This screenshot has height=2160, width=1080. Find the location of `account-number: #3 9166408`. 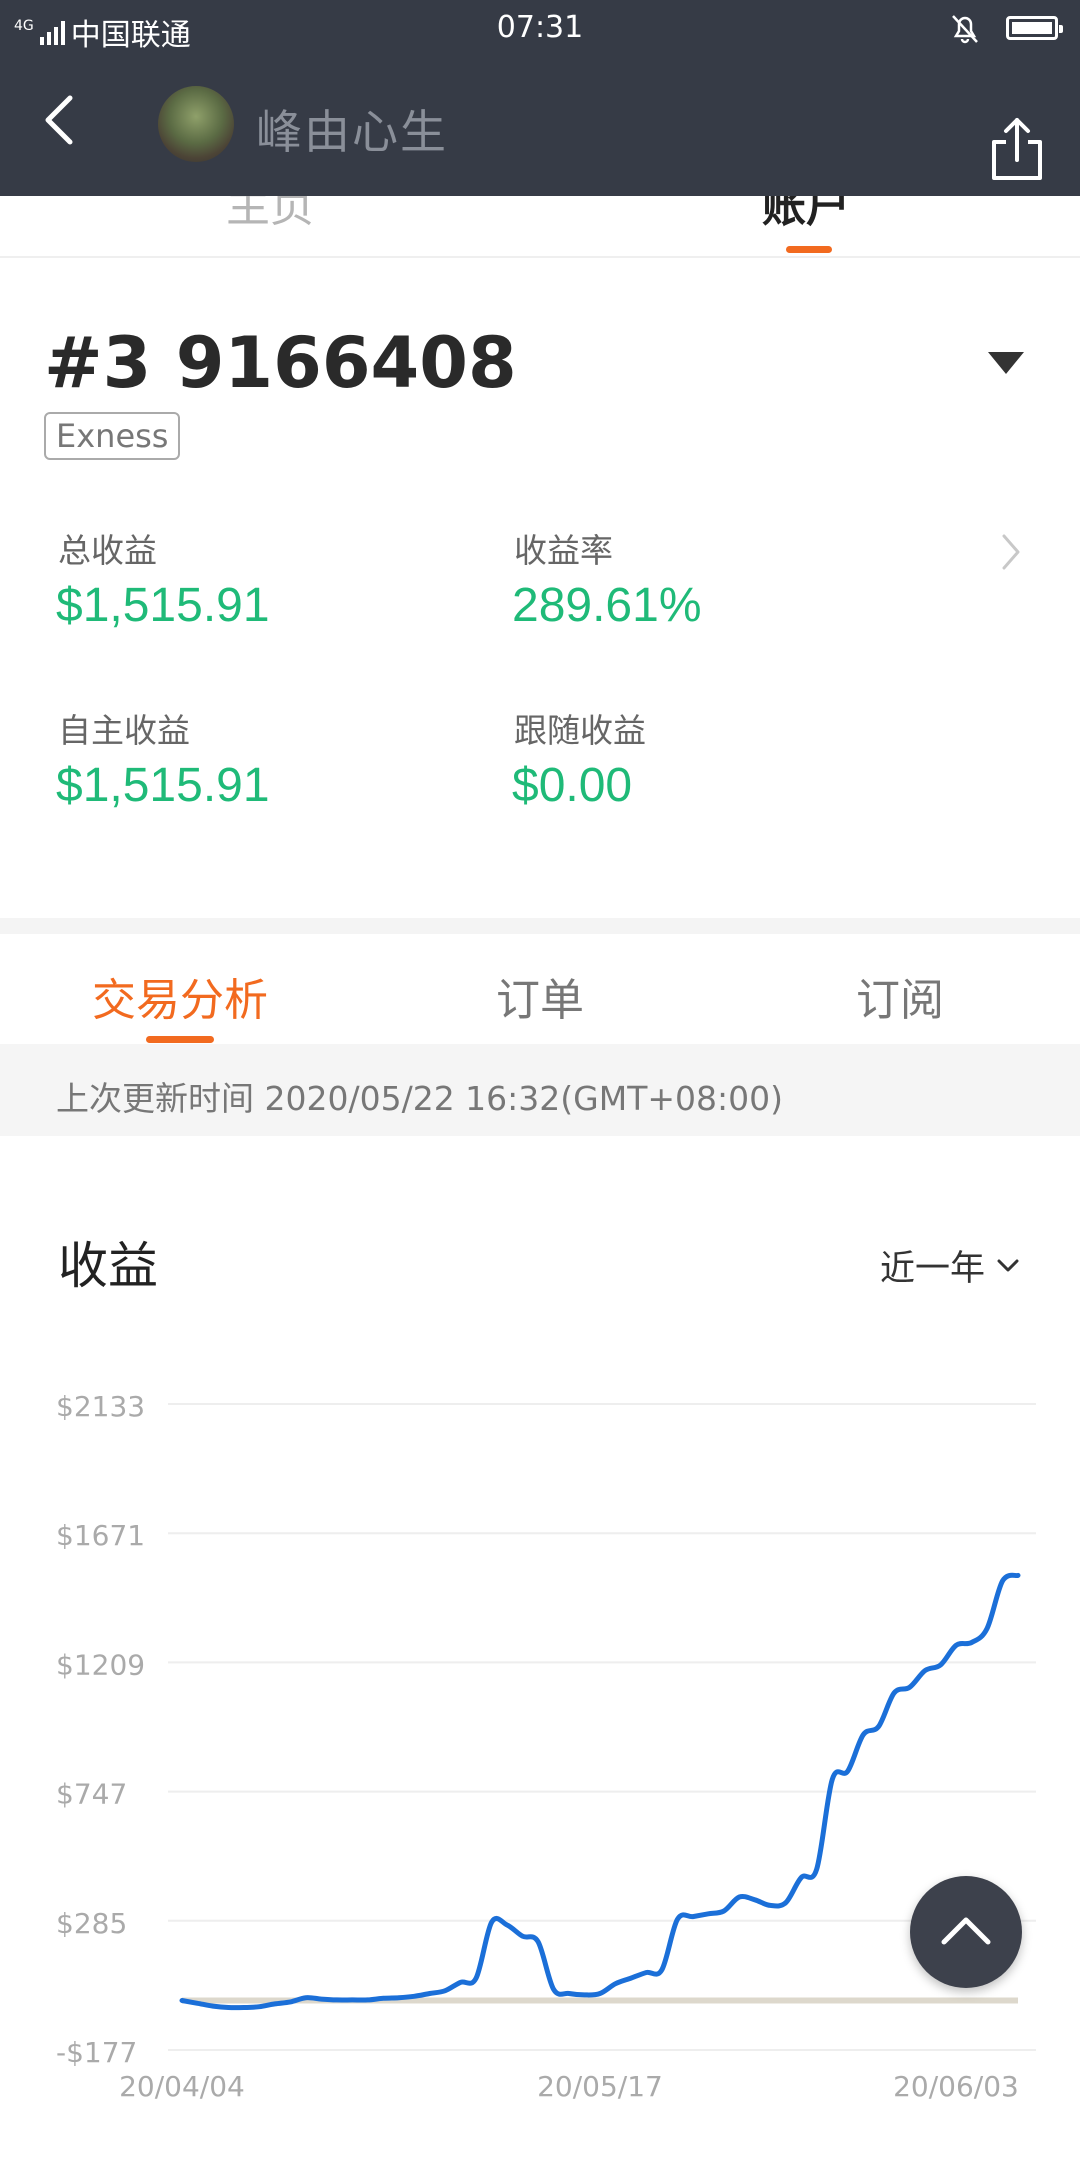

account-number: #3 9166408 is located at coordinates (280, 363).